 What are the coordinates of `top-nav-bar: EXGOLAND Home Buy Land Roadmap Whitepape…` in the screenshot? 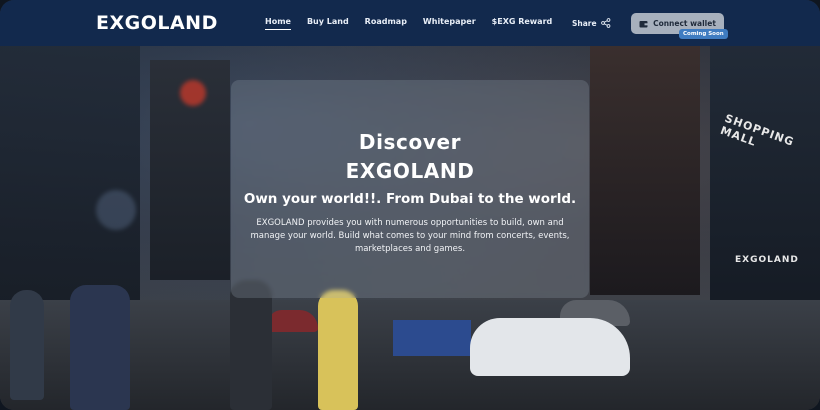 It's located at (410, 23).